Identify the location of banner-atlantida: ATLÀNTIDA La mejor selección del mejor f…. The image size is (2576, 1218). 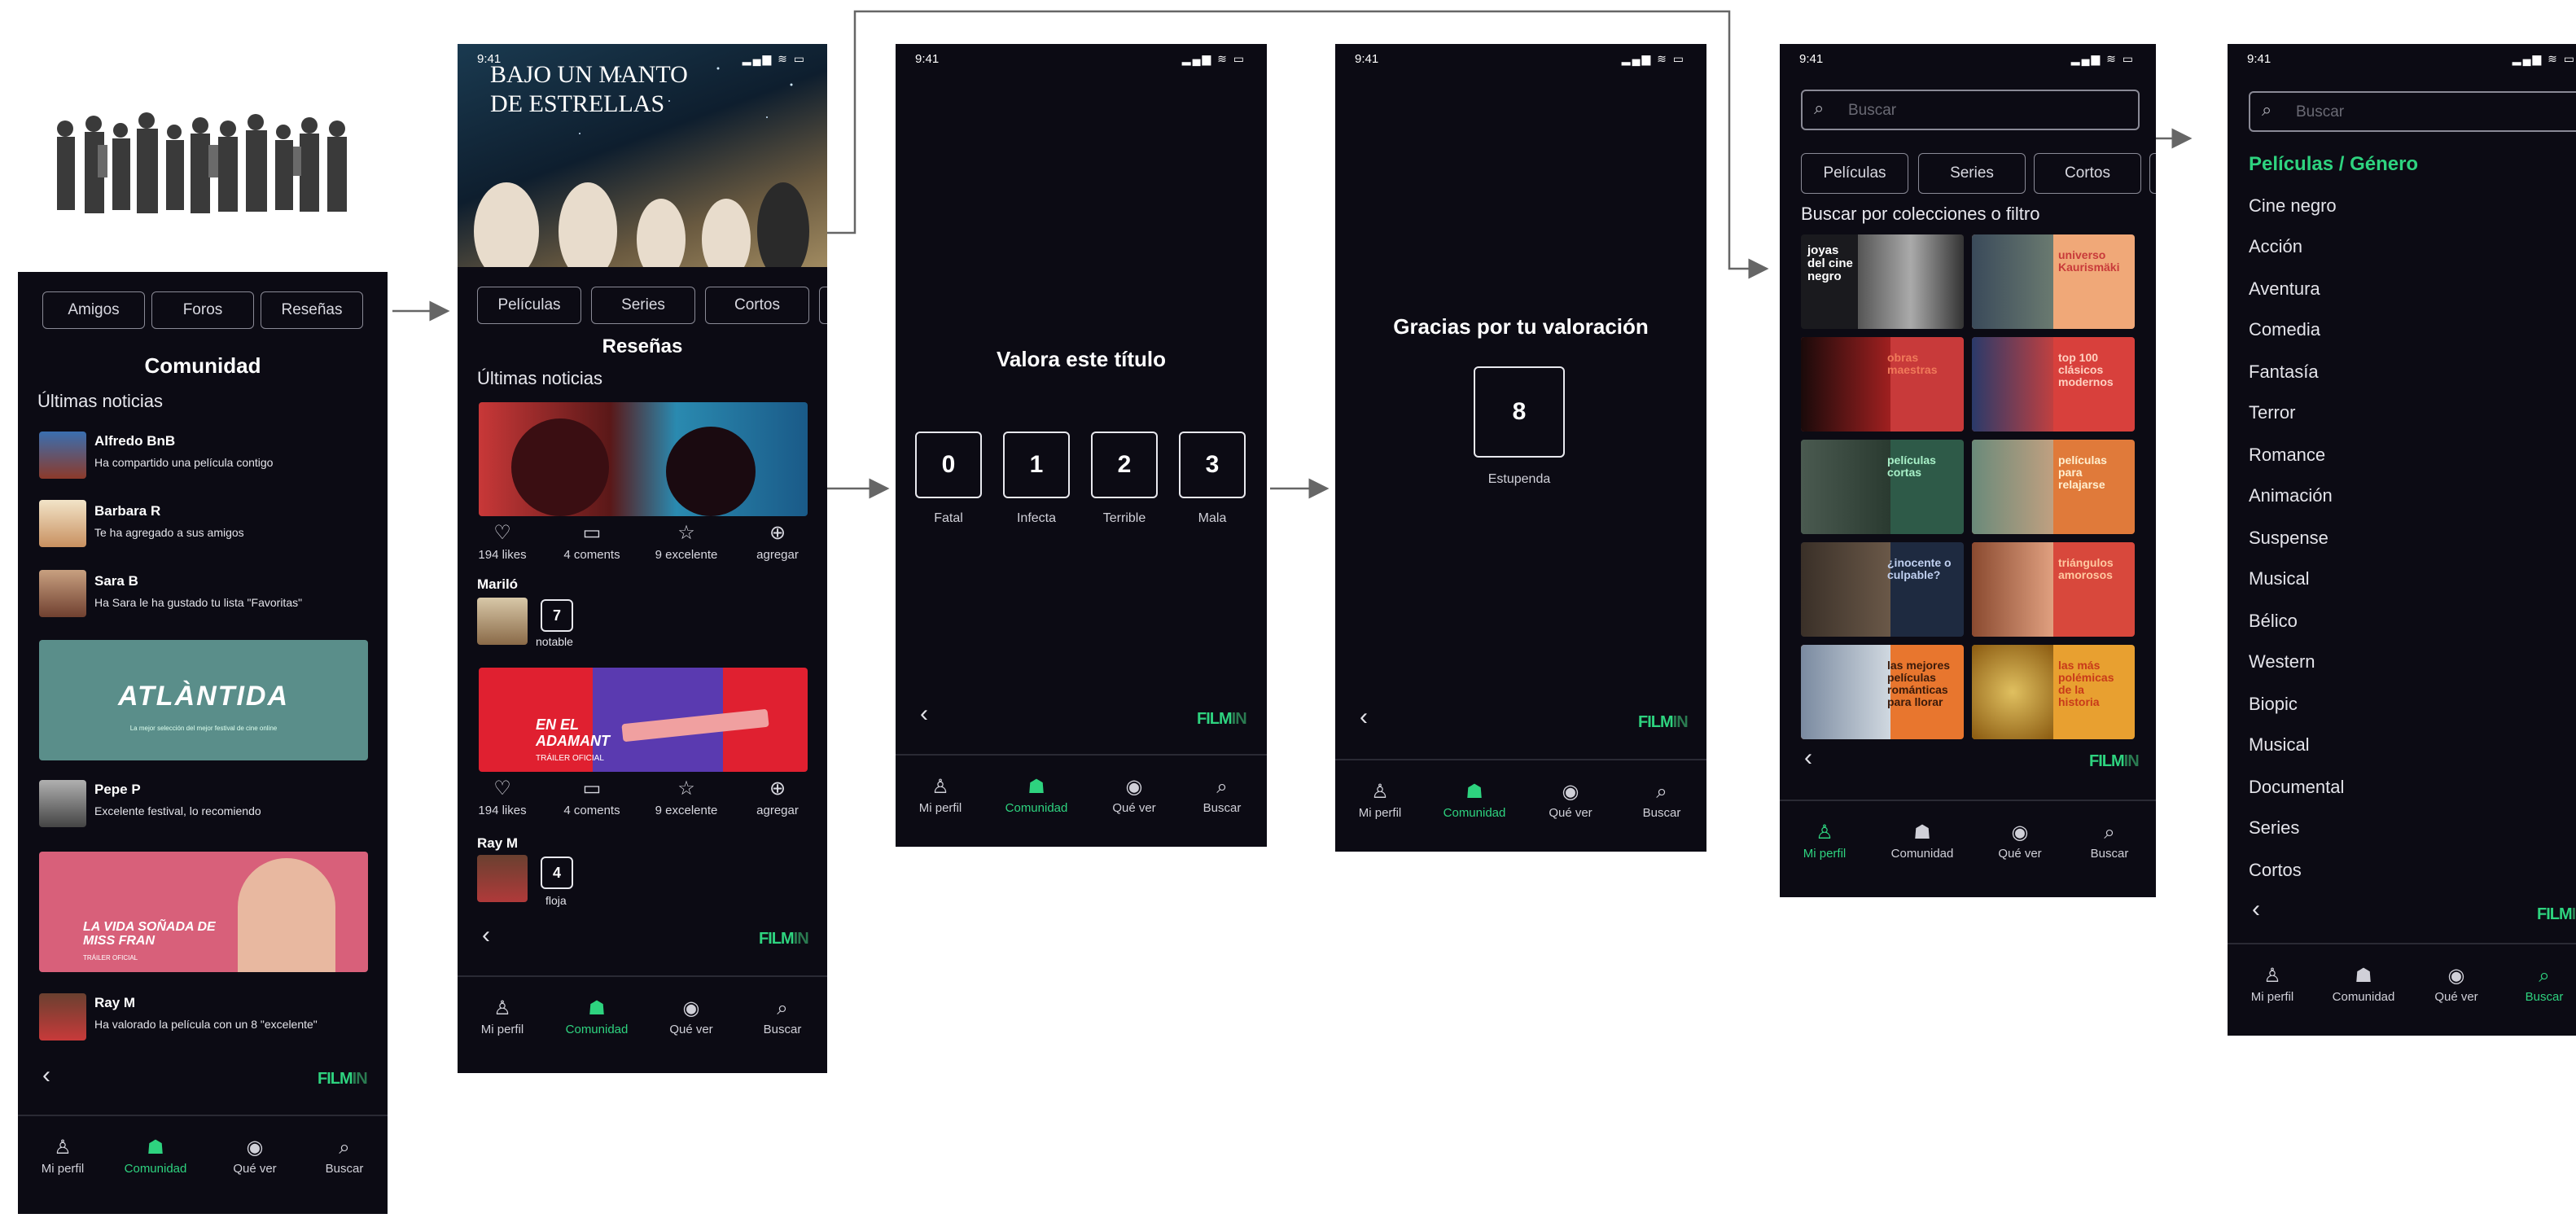
(203, 700).